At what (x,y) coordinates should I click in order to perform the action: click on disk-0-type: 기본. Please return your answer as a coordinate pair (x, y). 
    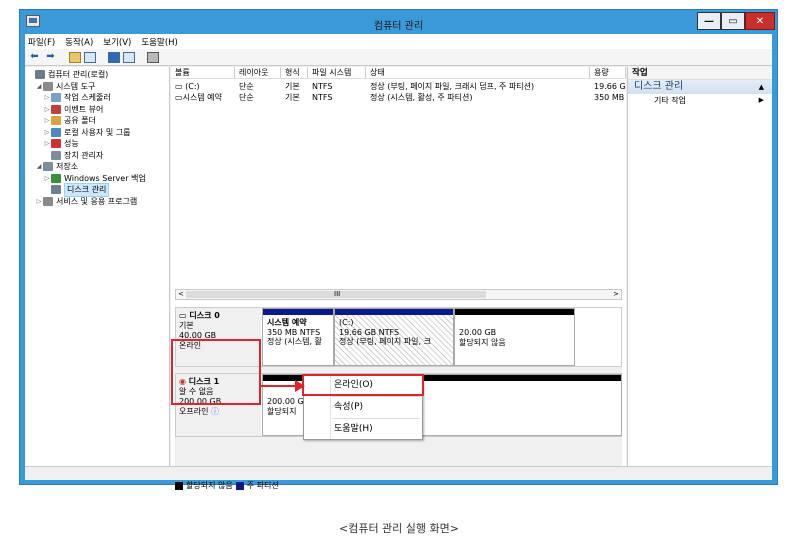
    Looking at the image, I should click on (186, 325).